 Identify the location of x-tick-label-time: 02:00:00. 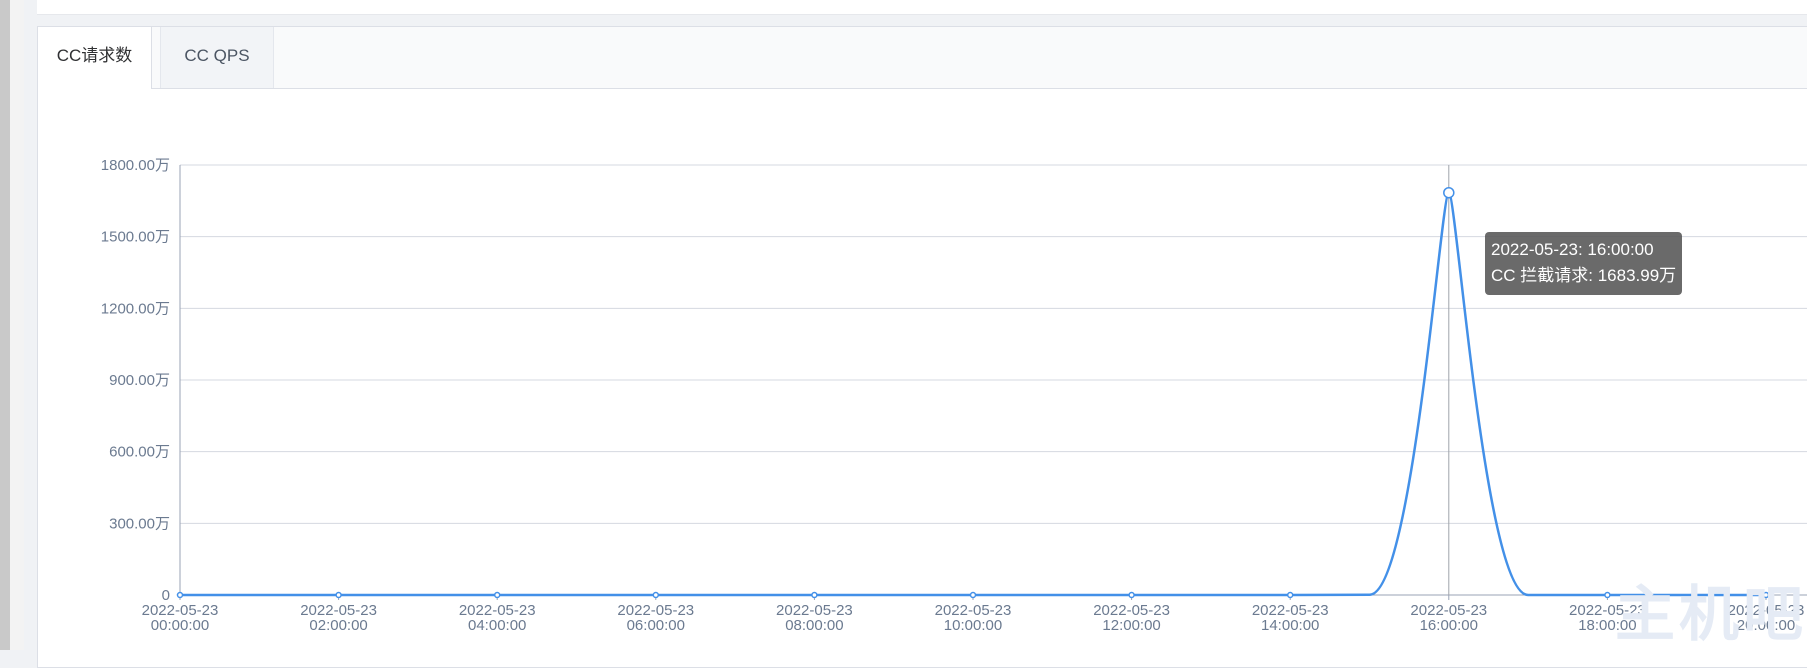
(338, 625).